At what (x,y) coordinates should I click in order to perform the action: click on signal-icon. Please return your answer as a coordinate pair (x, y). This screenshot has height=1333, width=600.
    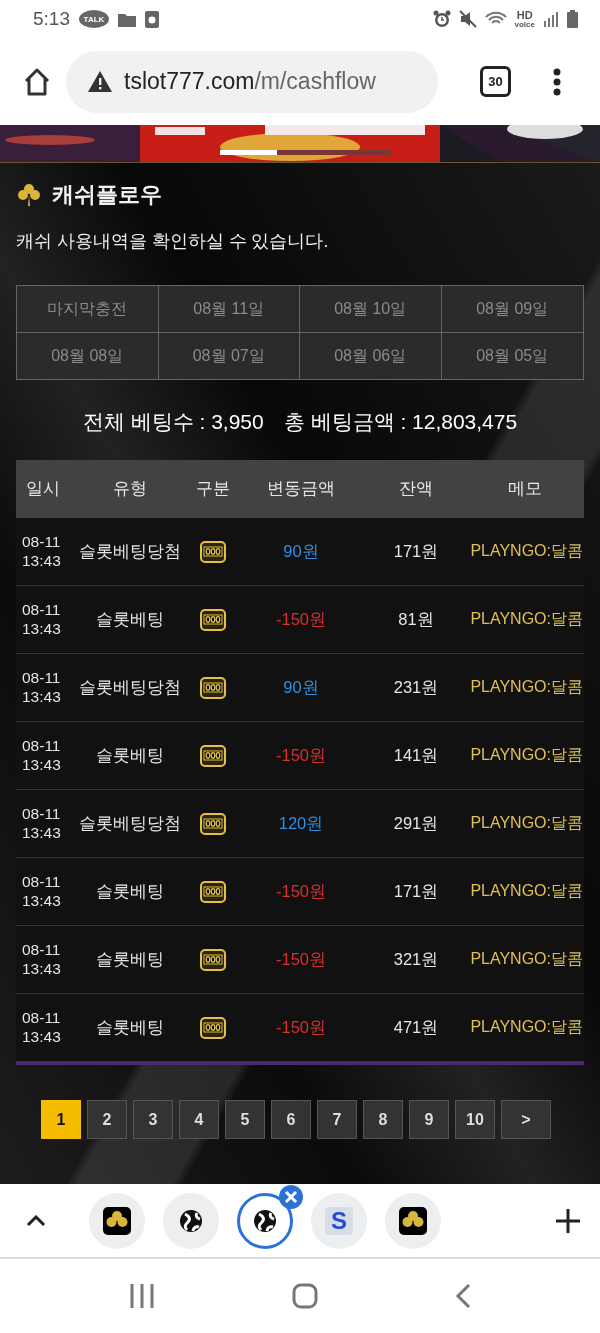
    Looking at the image, I should click on (551, 19).